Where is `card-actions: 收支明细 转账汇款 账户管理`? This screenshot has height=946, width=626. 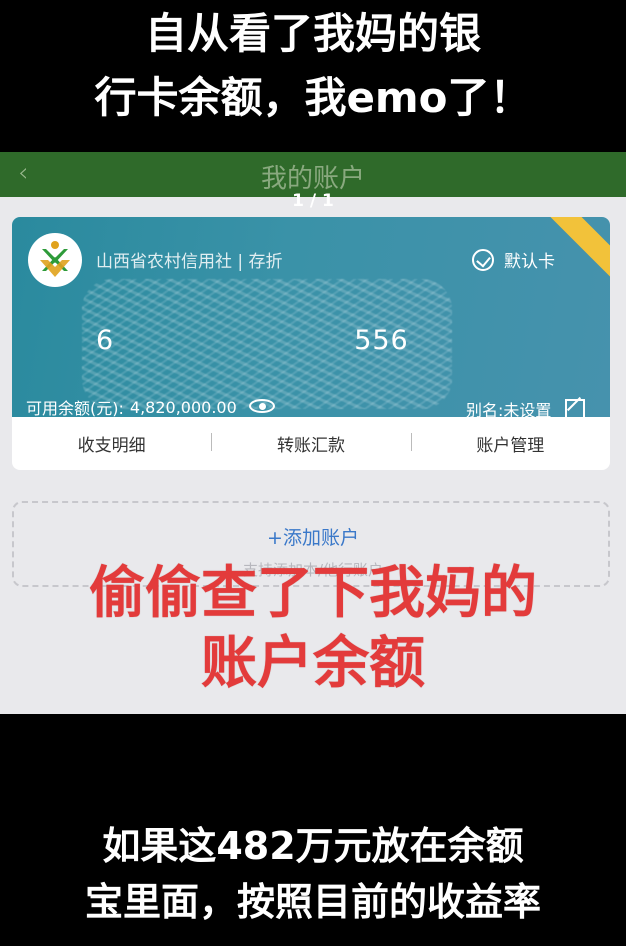
card-actions: 收支明细 转账汇款 账户管理 is located at coordinates (311, 443).